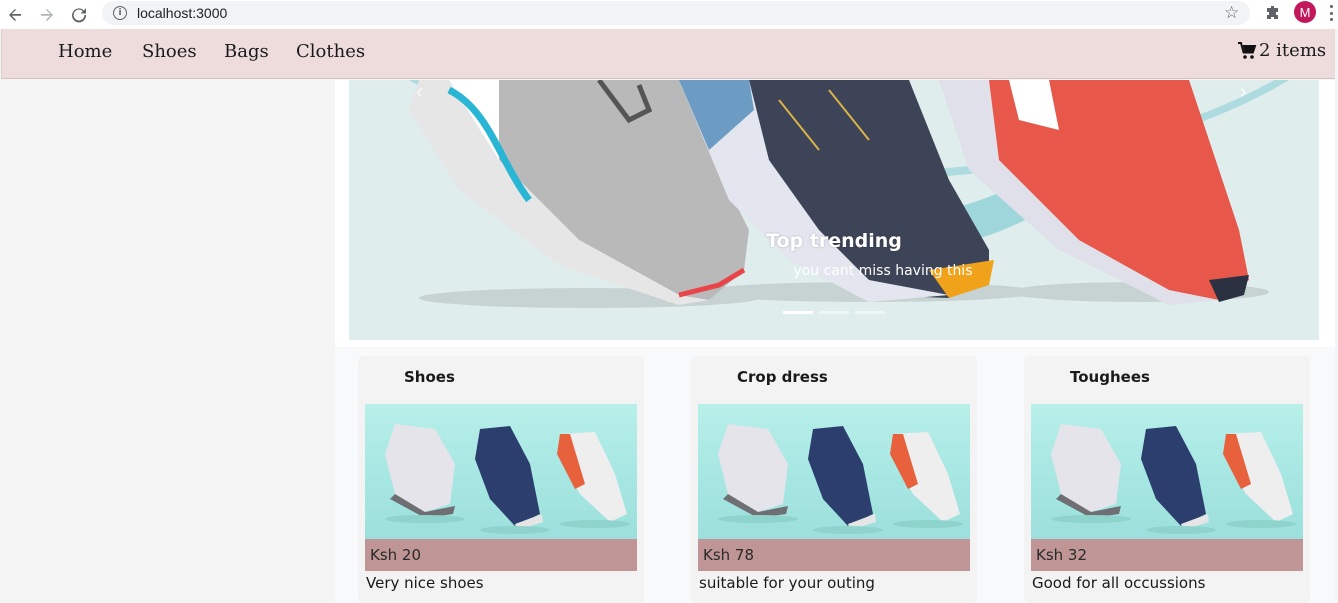  I want to click on nav-link-clothes: Clothes, so click(330, 51).